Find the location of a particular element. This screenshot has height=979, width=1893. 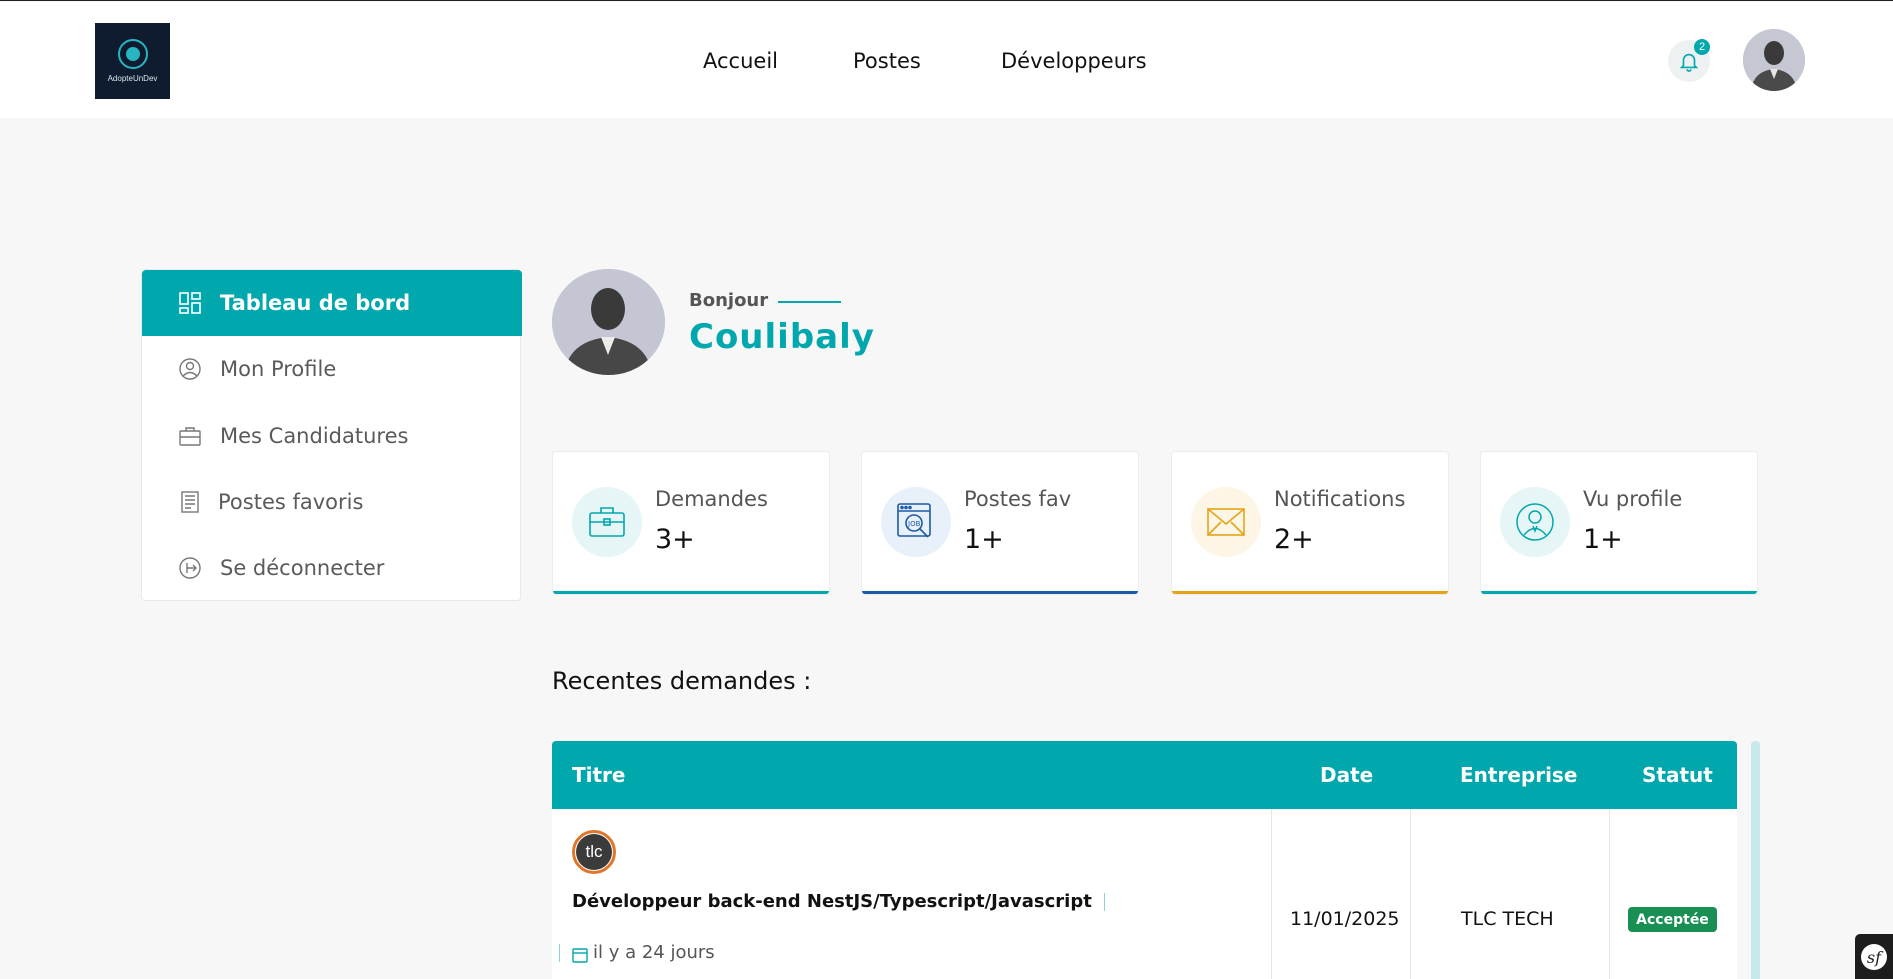

stat-card-notifications: Notifications 2+ is located at coordinates (1310, 523).